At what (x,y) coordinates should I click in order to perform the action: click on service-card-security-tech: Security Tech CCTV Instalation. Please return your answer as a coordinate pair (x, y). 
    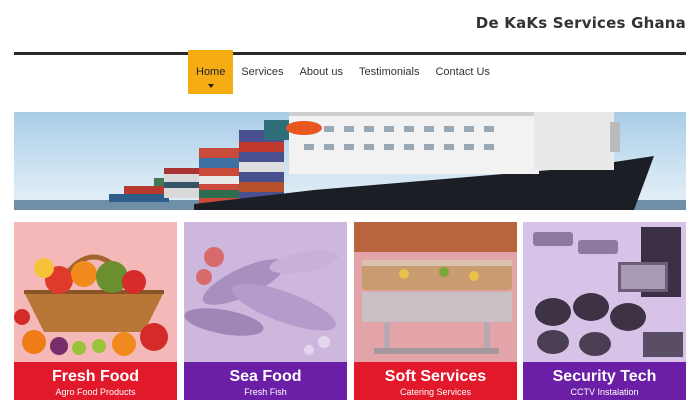
    Looking at the image, I should click on (604, 311).